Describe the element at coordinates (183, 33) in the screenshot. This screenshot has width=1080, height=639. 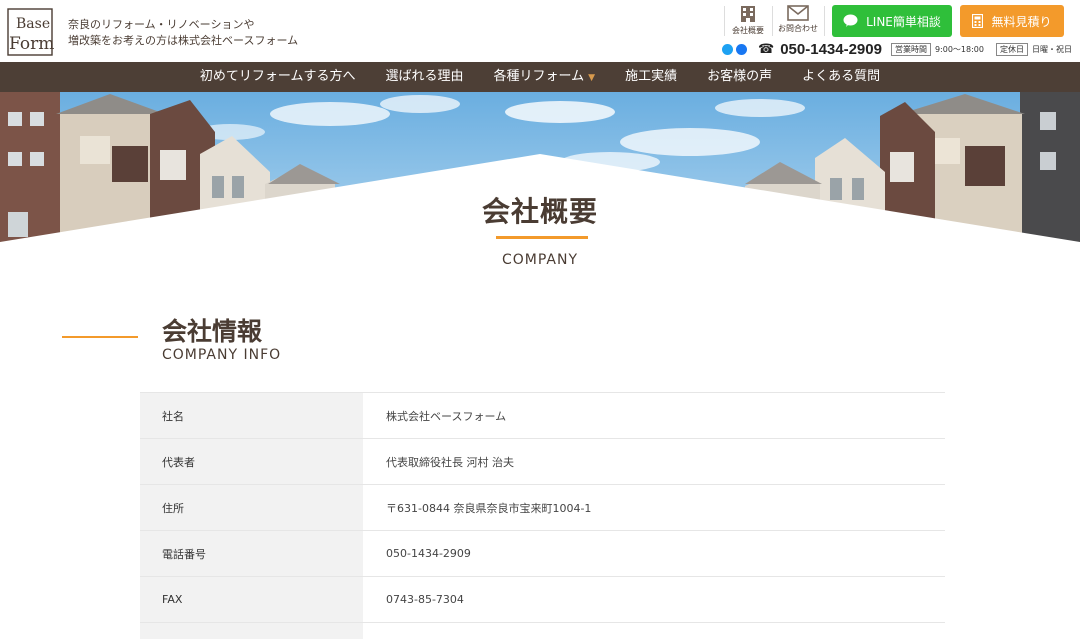
I see `header-tagline: 奈良のリフォーム・リノベーションや 増改築をお考えの方は株式会社ベースフォーム` at that location.